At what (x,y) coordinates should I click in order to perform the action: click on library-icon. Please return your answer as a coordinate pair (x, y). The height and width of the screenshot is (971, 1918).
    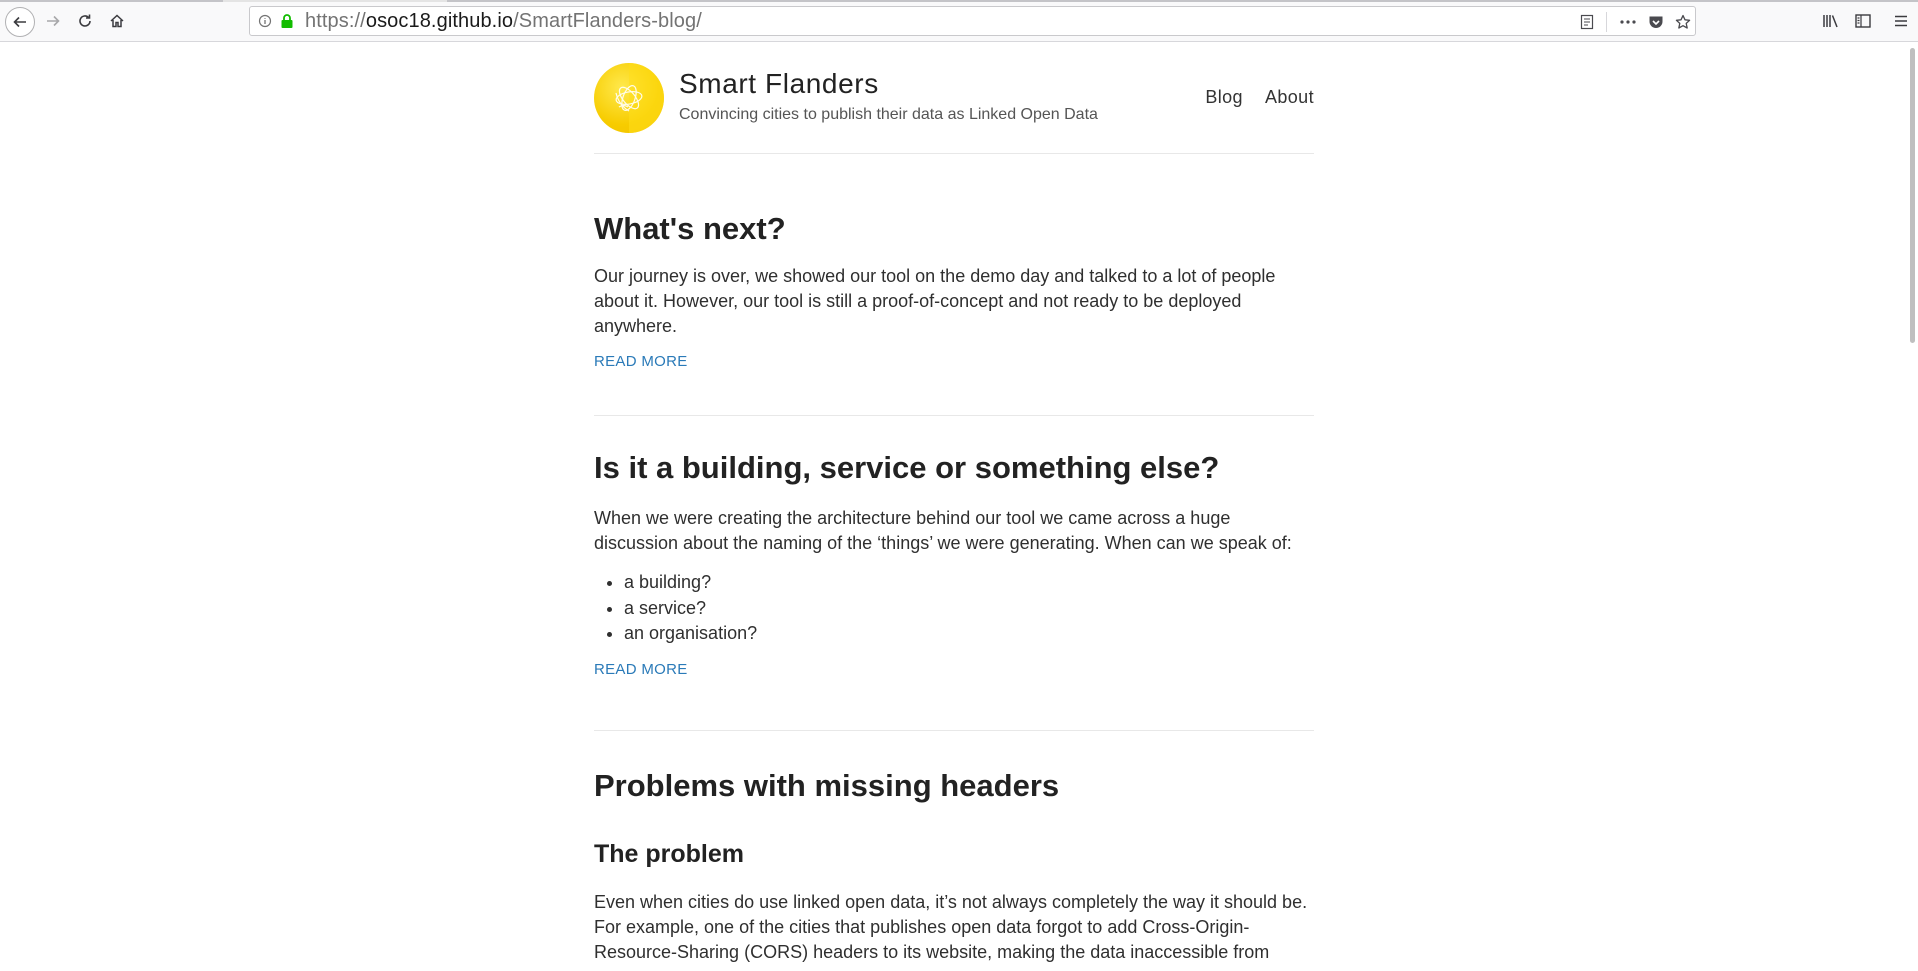
    Looking at the image, I should click on (1830, 21).